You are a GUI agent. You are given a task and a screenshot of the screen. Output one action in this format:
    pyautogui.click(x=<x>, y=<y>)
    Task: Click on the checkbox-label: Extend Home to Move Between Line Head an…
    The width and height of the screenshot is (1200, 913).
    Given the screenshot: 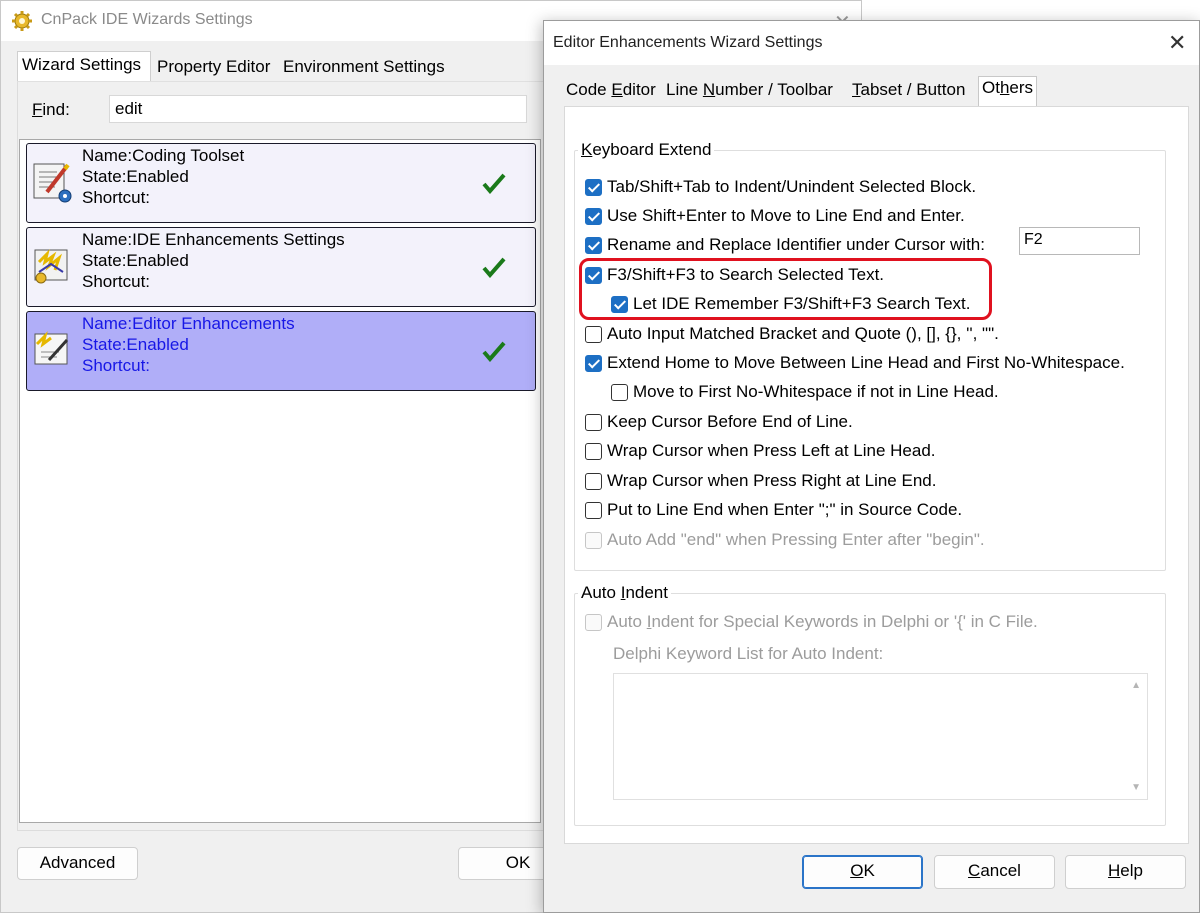 What is the action you would take?
    pyautogui.click(x=866, y=362)
    